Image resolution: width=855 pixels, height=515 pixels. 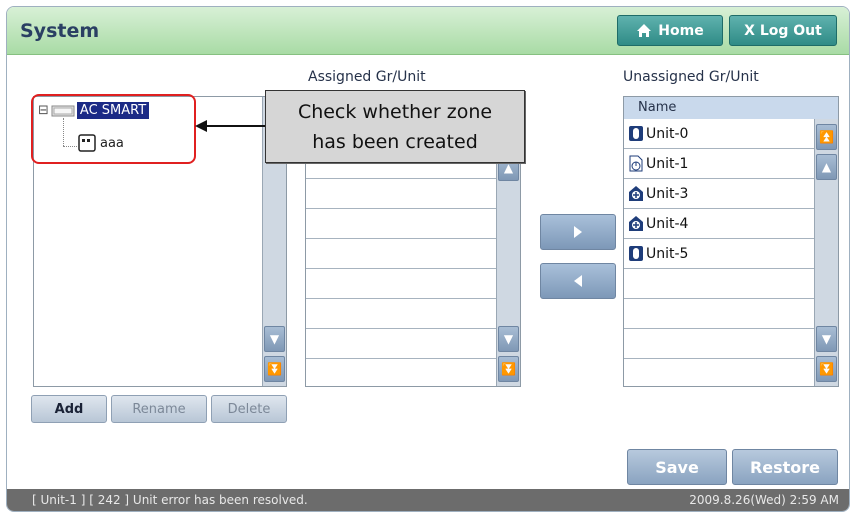 I want to click on list-item: Unit-0, so click(x=719, y=134).